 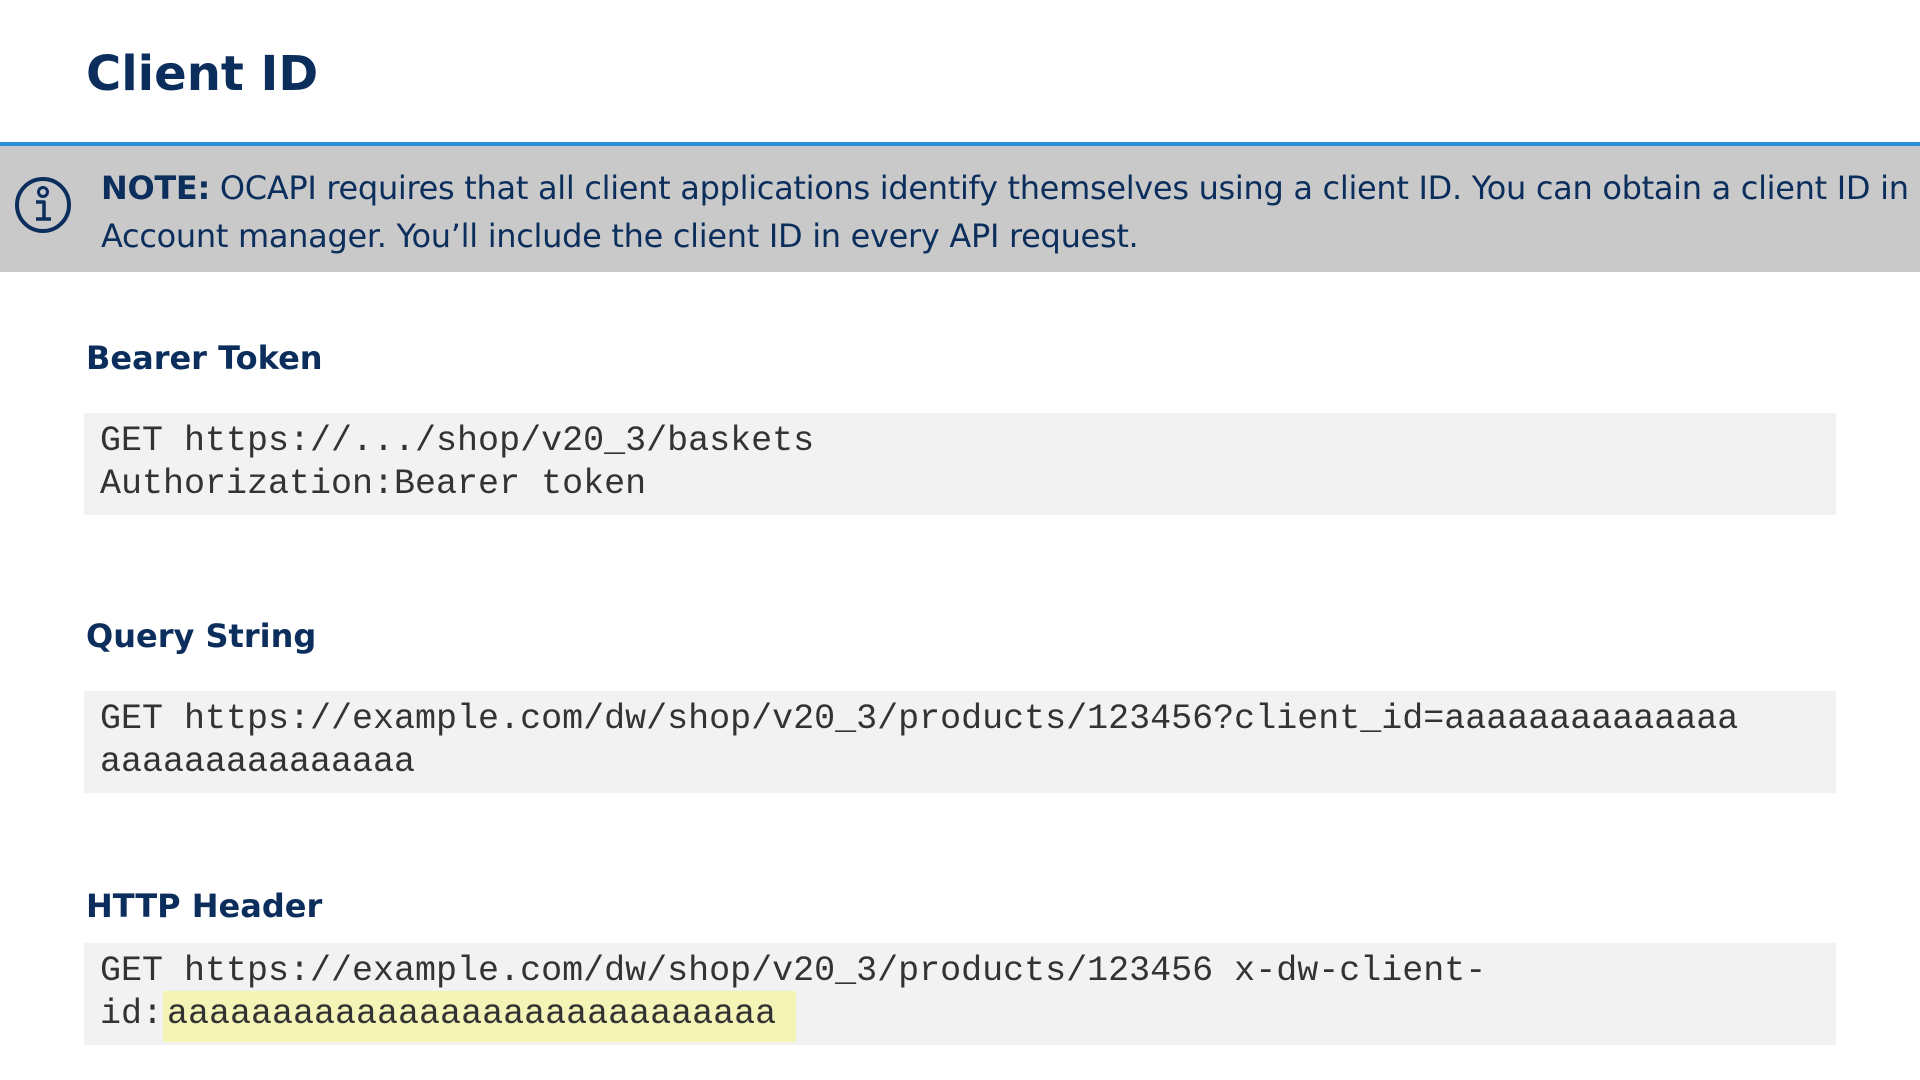 What do you see at coordinates (132, 1014) in the screenshot?
I see `code-prefix: id:` at bounding box center [132, 1014].